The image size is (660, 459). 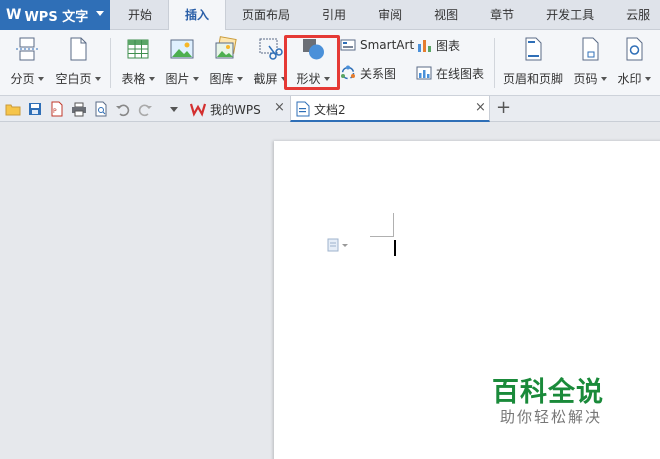 What do you see at coordinates (460, 73) in the screenshot?
I see `online-chart-label: 在线图表` at bounding box center [460, 73].